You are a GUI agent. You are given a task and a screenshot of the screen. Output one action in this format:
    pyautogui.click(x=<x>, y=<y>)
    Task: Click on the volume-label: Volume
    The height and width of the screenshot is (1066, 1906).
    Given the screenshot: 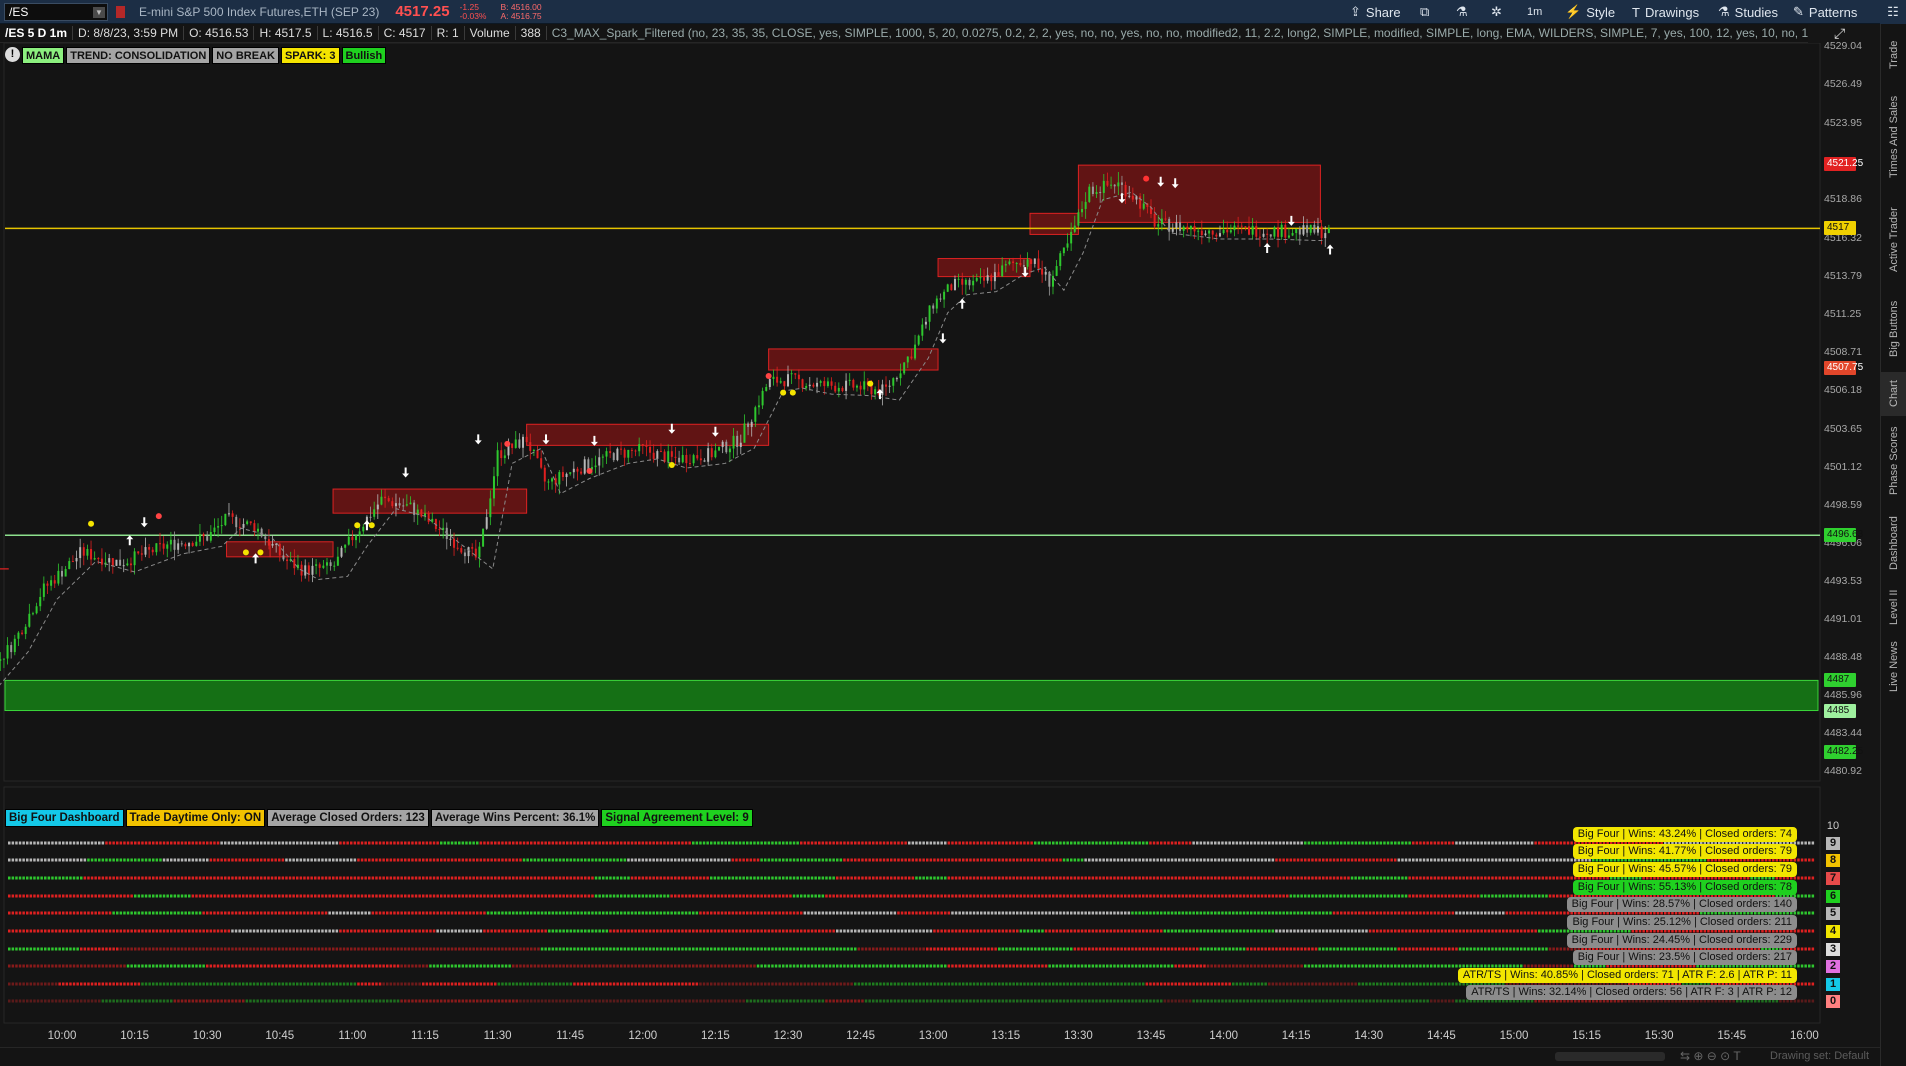 What is the action you would take?
    pyautogui.click(x=490, y=33)
    